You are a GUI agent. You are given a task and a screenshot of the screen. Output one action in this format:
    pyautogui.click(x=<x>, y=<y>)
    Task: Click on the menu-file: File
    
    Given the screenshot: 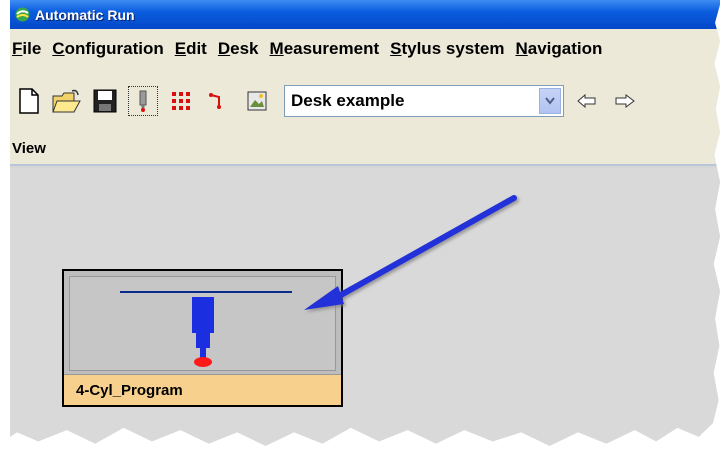 What is the action you would take?
    pyautogui.click(x=26, y=49)
    